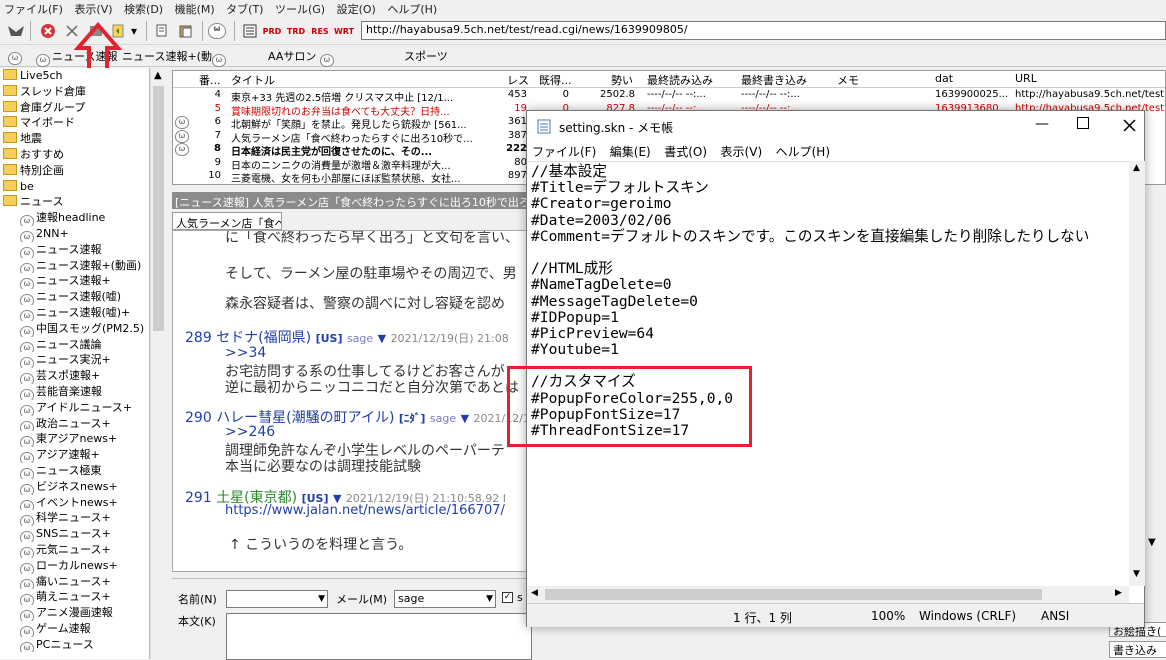 The image size is (1166, 660). Describe the element at coordinates (1137, 373) in the screenshot. I see `notepad-vscrollbar: ▲ ▼` at that location.